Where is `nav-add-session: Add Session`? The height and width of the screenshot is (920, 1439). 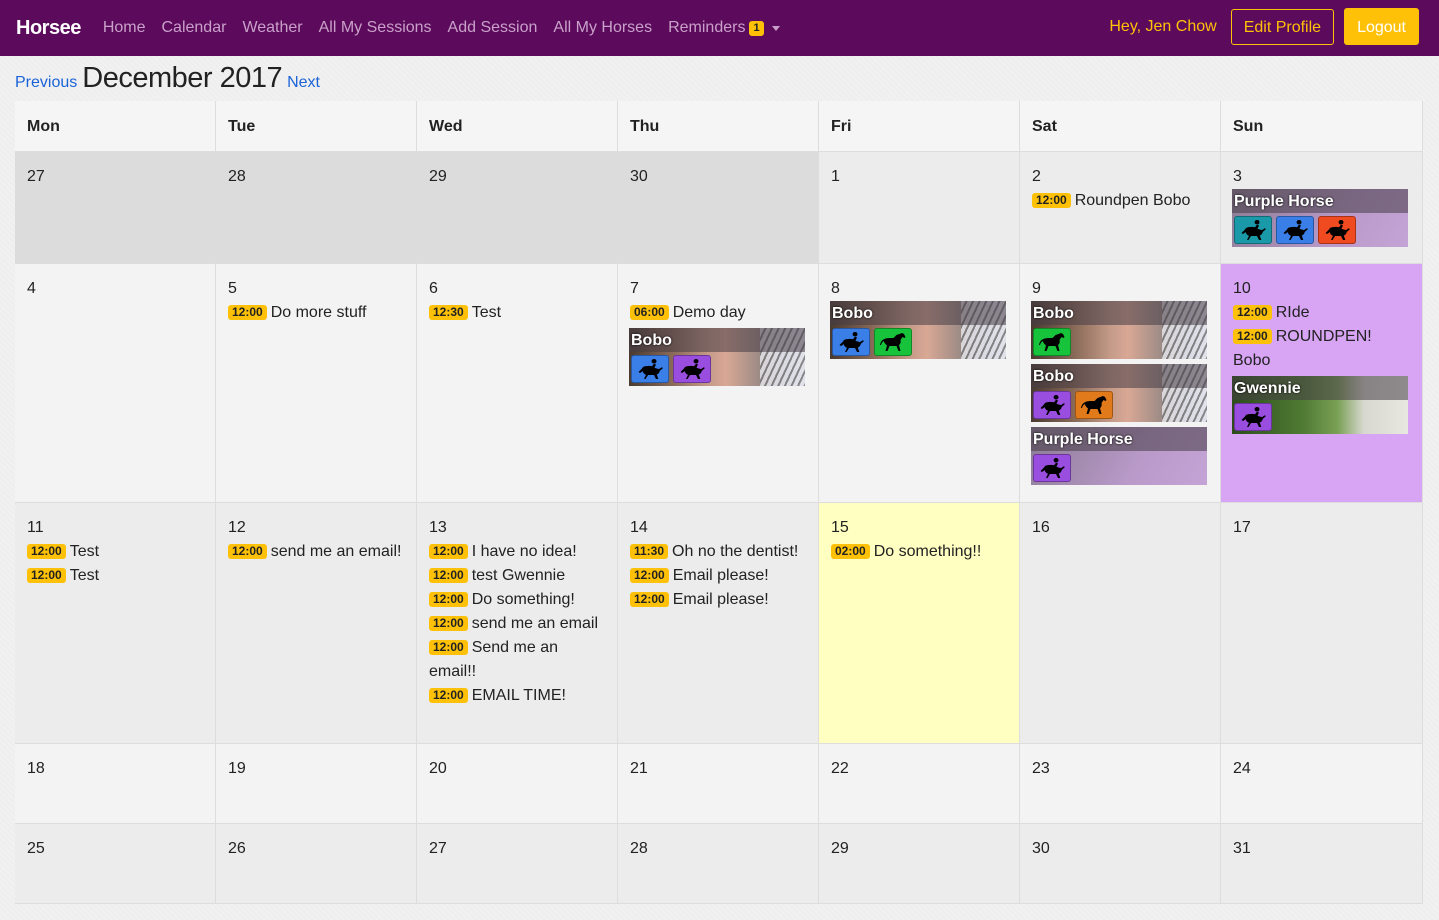 nav-add-session: Add Session is located at coordinates (493, 28).